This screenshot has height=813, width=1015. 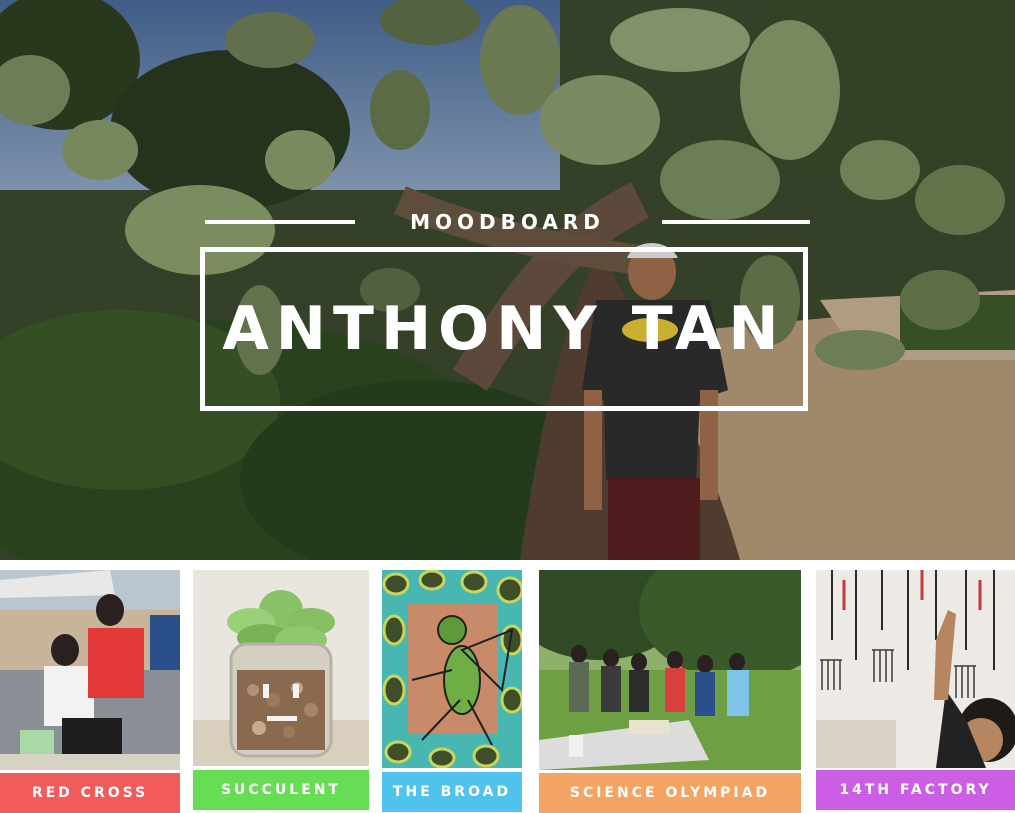 I want to click on tile-red-cross: RED CROSS, so click(x=90, y=691).